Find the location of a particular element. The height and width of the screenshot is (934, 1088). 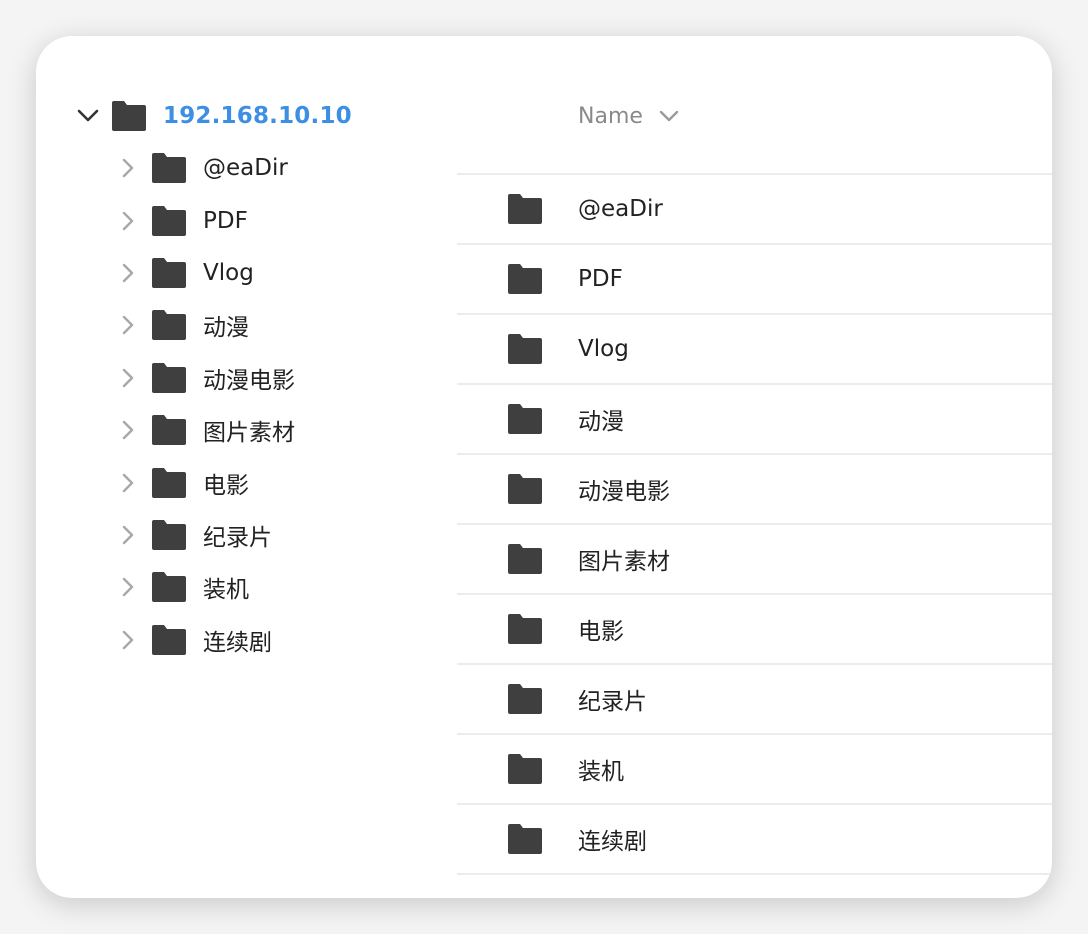

tree-item: 装机 is located at coordinates (205, 587).